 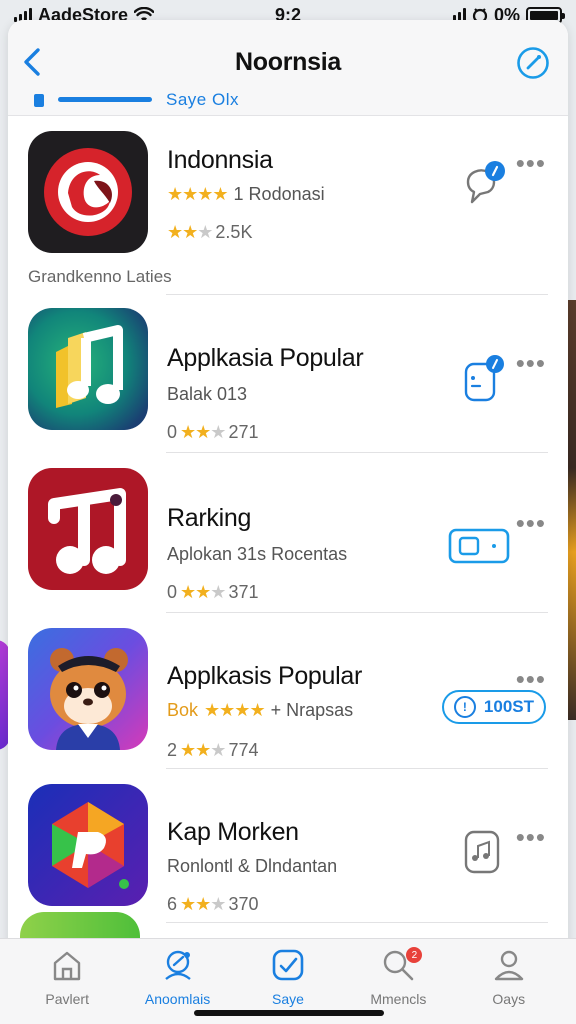 I want to click on app-subtitle: Aplokan 31s Rocentas, so click(x=257, y=554).